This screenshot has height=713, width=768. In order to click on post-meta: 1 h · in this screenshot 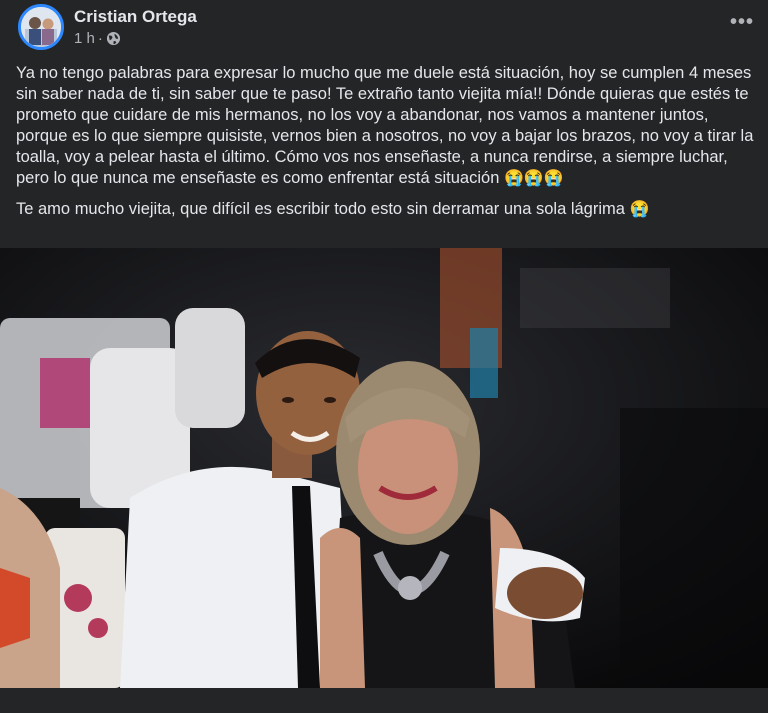, I will do `click(97, 38)`.